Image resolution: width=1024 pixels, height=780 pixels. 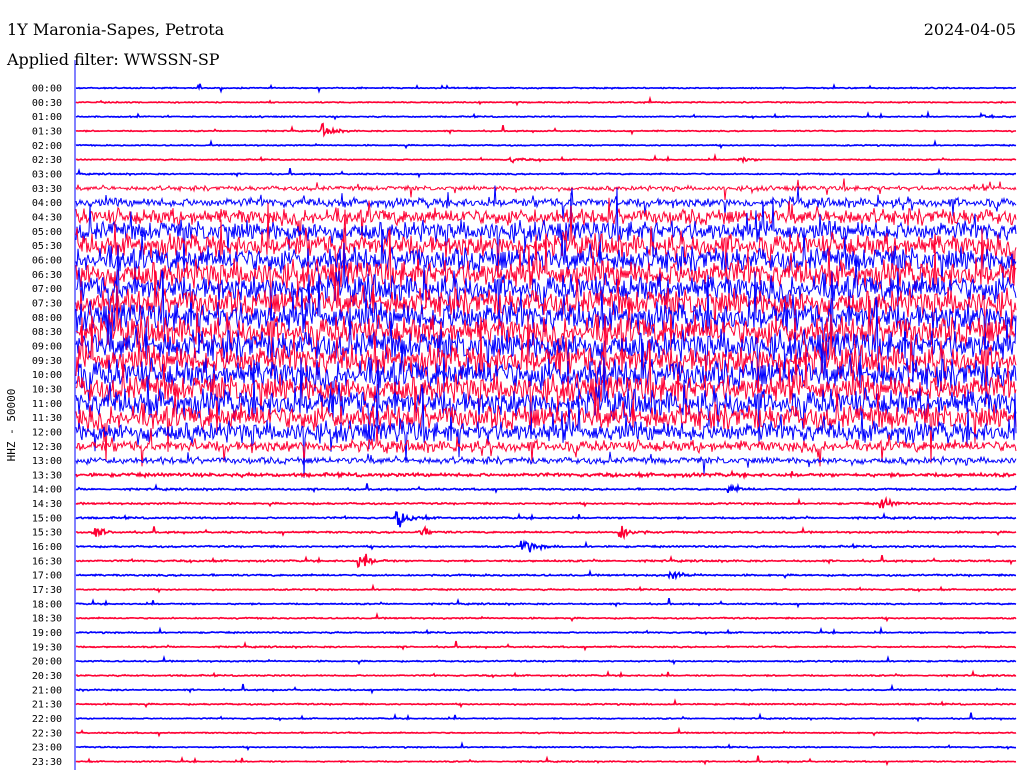 I want to click on row-time-label: 21:30, so click(x=47, y=705).